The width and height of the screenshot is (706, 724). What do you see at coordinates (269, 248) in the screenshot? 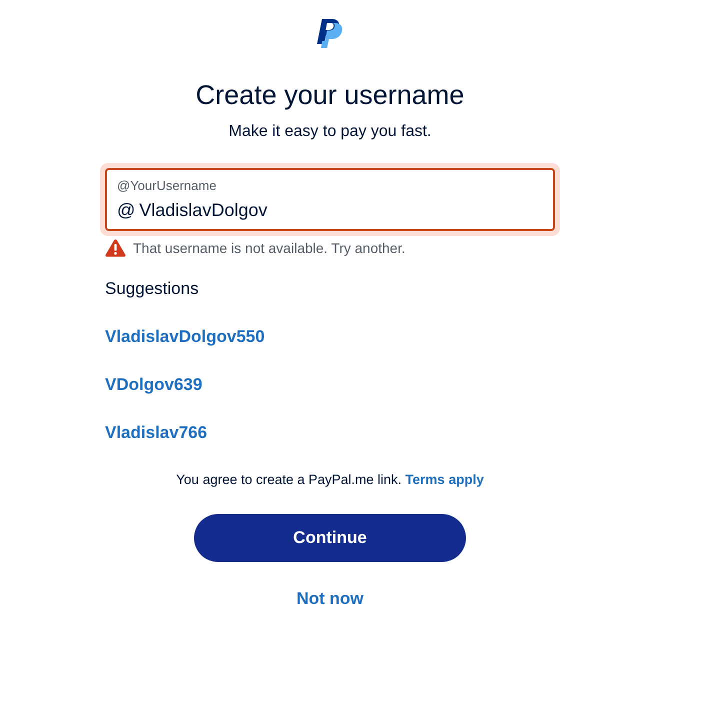
I see `error-message: That username is not available. Try another.` at bounding box center [269, 248].